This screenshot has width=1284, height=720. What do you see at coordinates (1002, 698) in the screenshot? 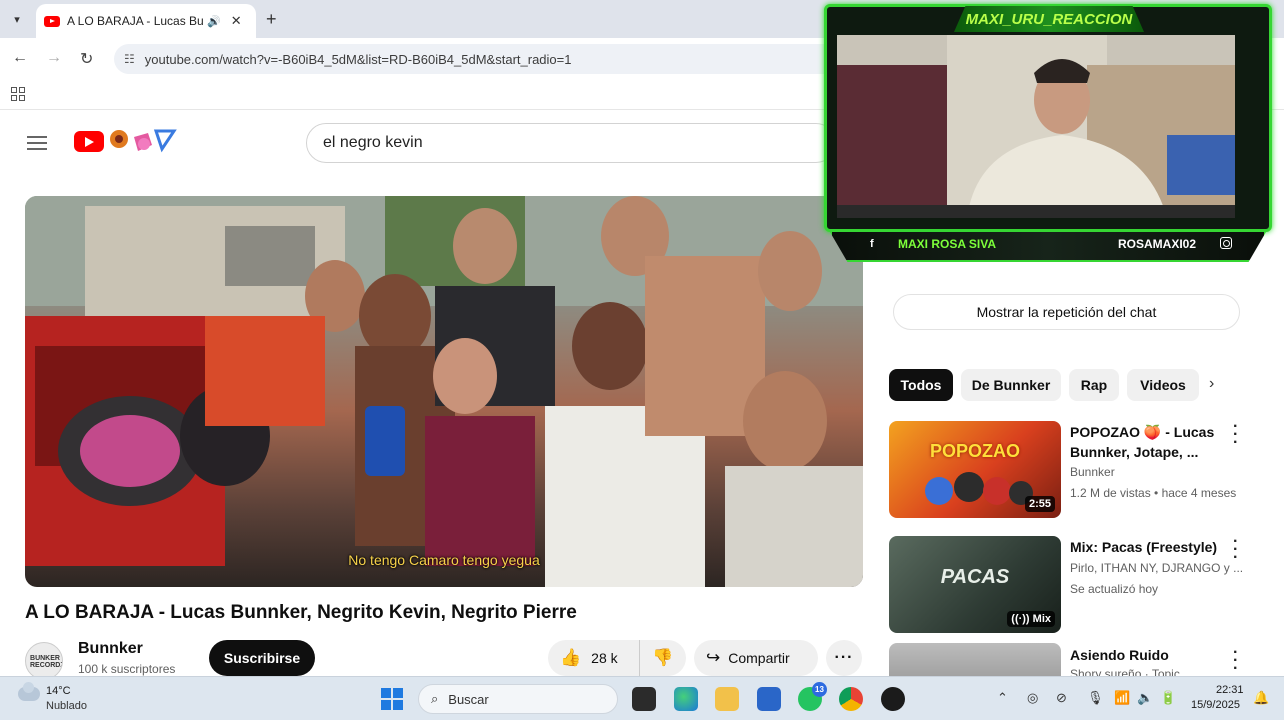
I see `tray-chevron-up-icon: ⌃` at bounding box center [1002, 698].